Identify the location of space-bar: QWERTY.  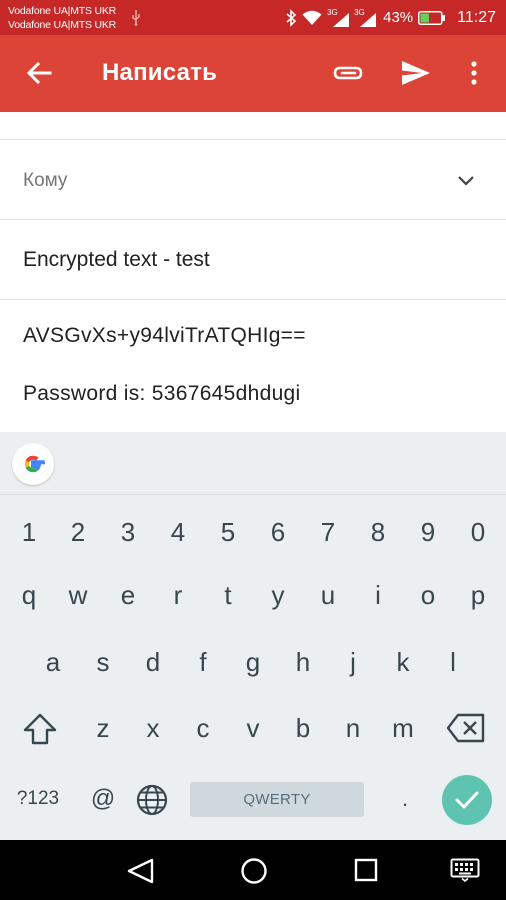
(277, 799).